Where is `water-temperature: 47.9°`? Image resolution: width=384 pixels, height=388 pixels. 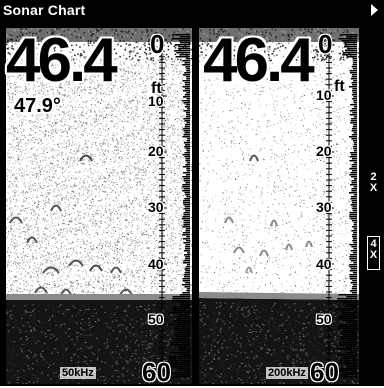 water-temperature: 47.9° is located at coordinates (37, 106).